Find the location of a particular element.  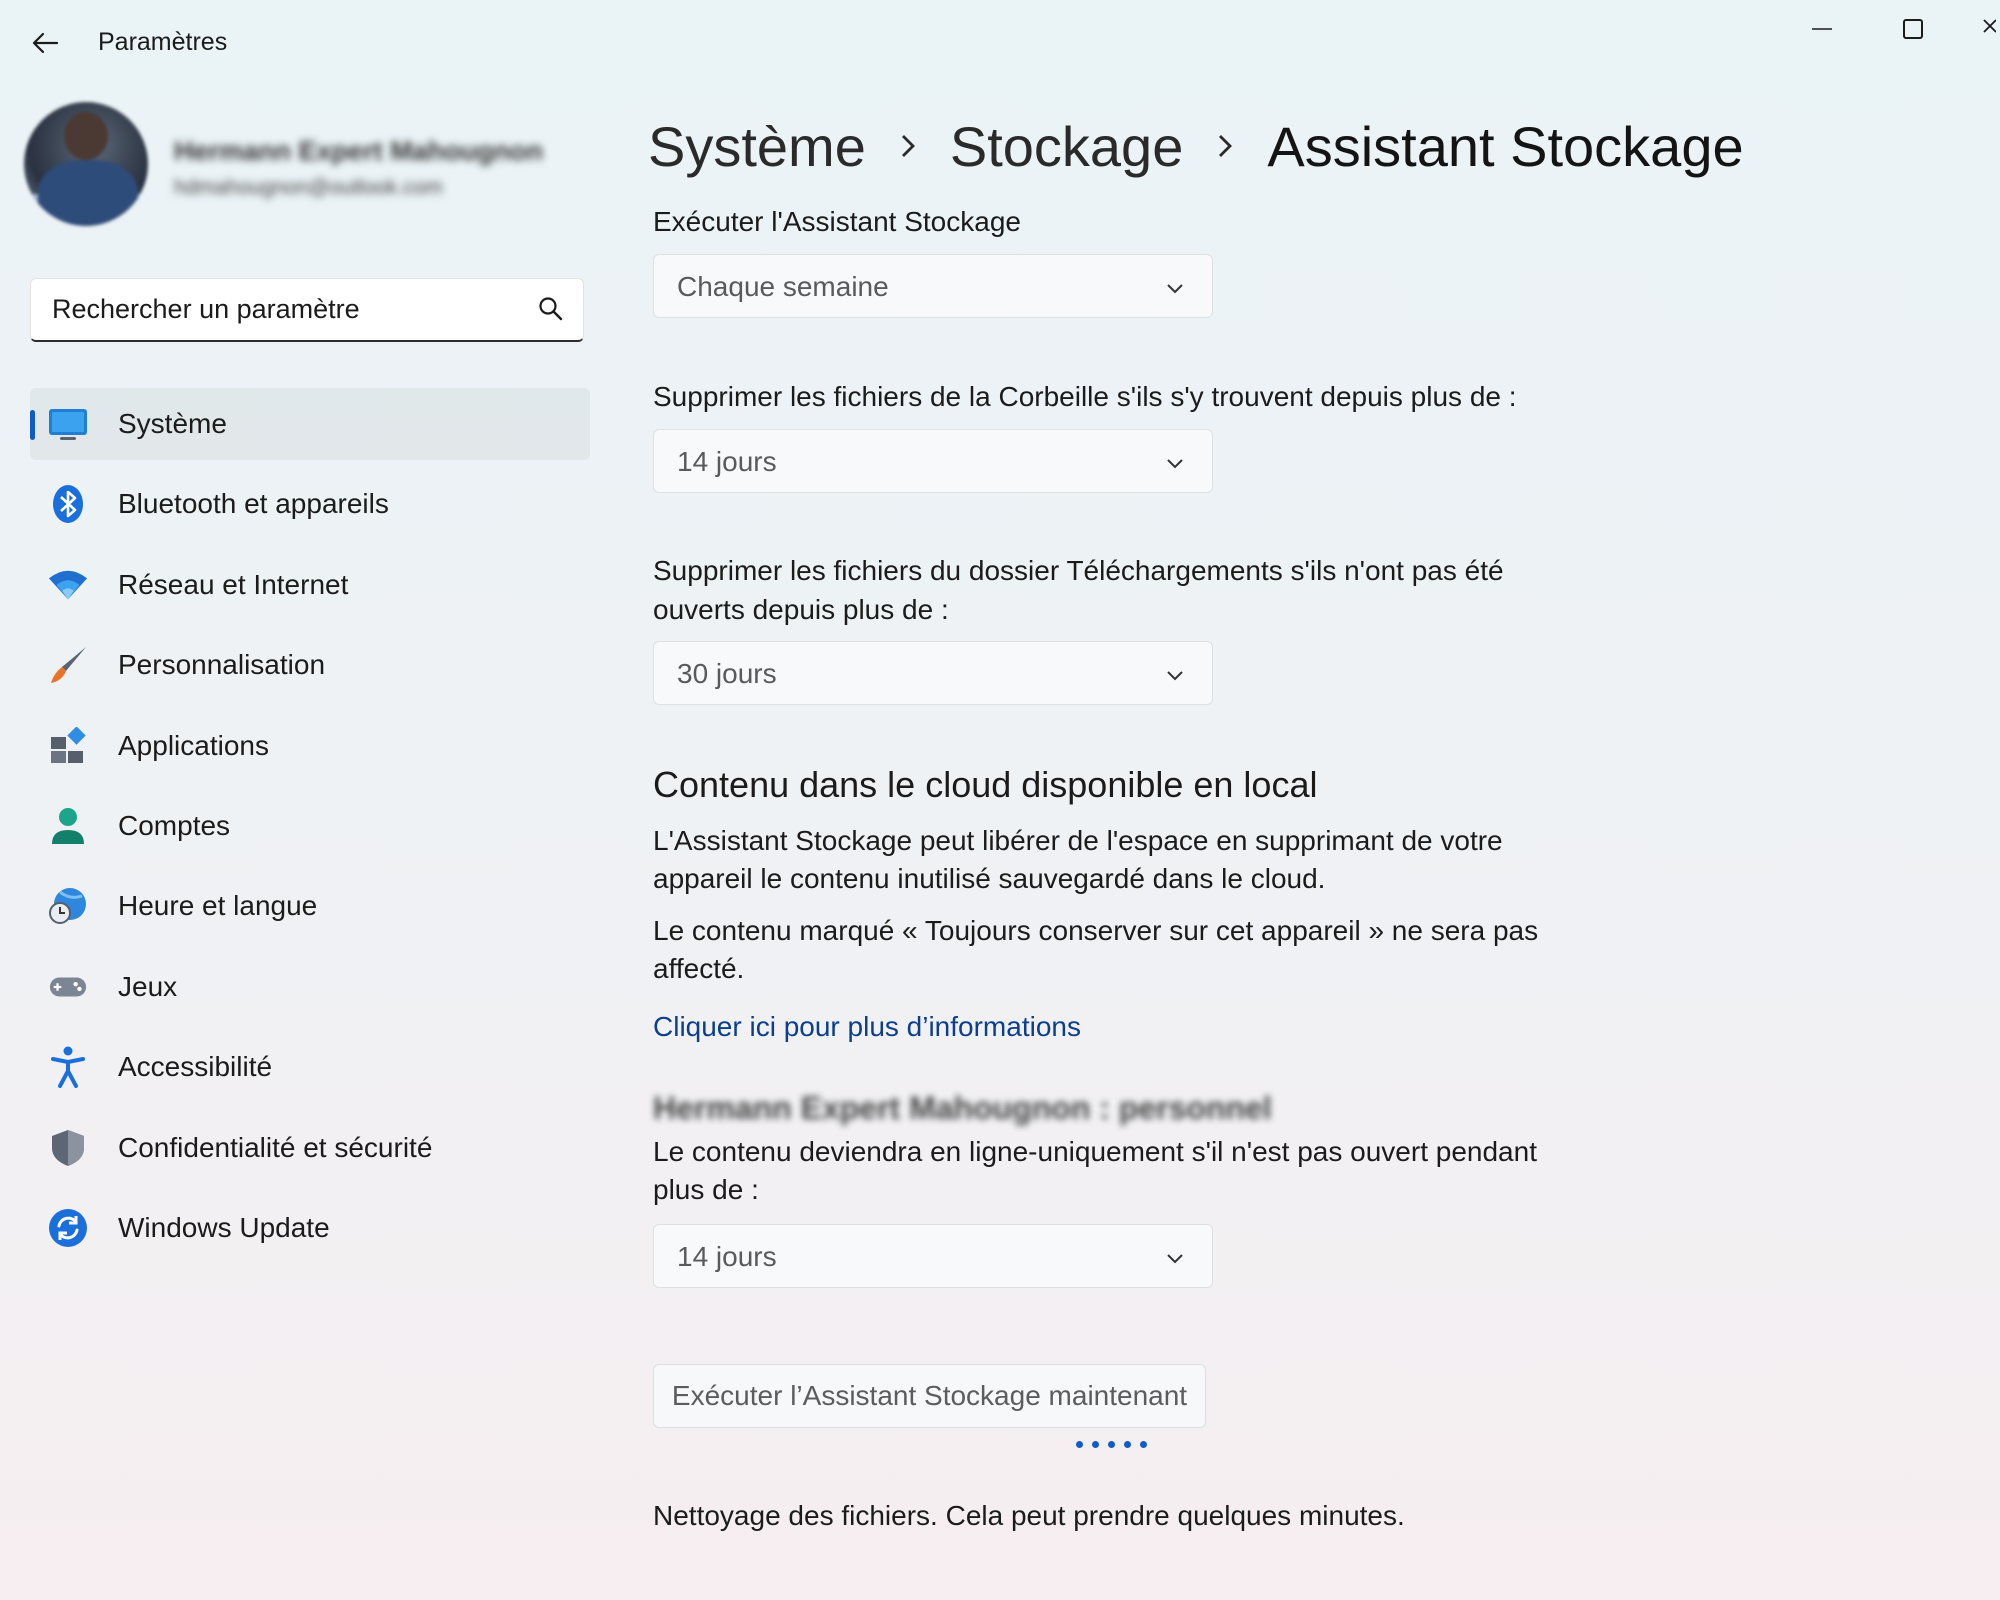

close-button is located at coordinates (1985, 29).